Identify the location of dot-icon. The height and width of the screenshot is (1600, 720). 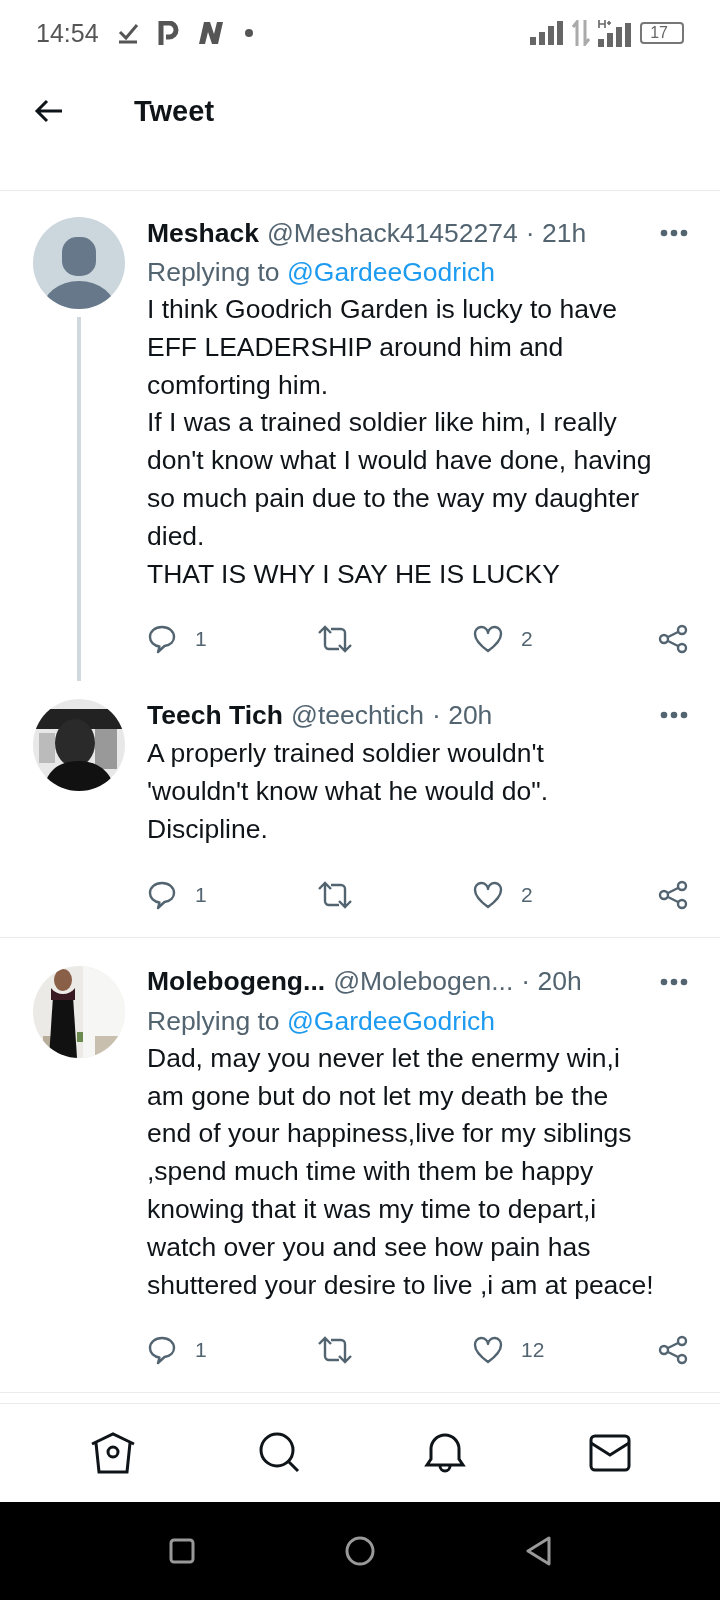
(248, 33).